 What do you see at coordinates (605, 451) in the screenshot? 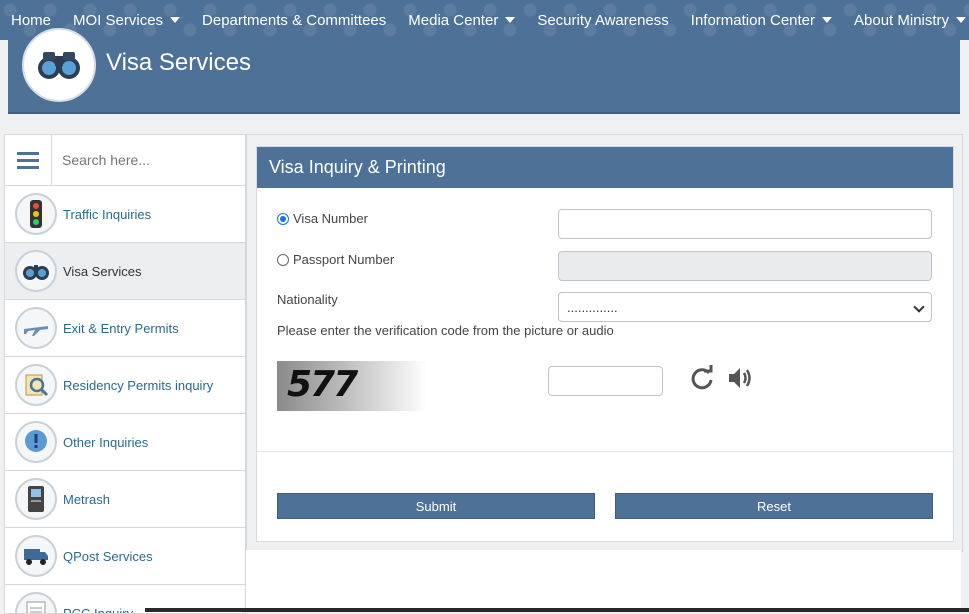
I see `form-divider` at bounding box center [605, 451].